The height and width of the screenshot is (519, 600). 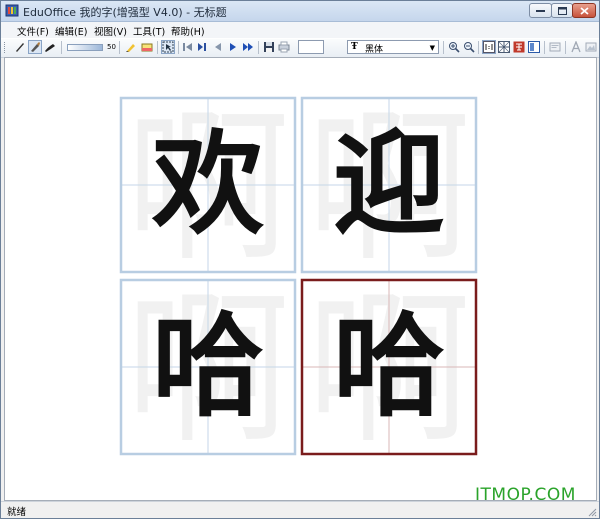 What do you see at coordinates (207, 185) in the screenshot?
I see `handwritten-character: 欢` at bounding box center [207, 185].